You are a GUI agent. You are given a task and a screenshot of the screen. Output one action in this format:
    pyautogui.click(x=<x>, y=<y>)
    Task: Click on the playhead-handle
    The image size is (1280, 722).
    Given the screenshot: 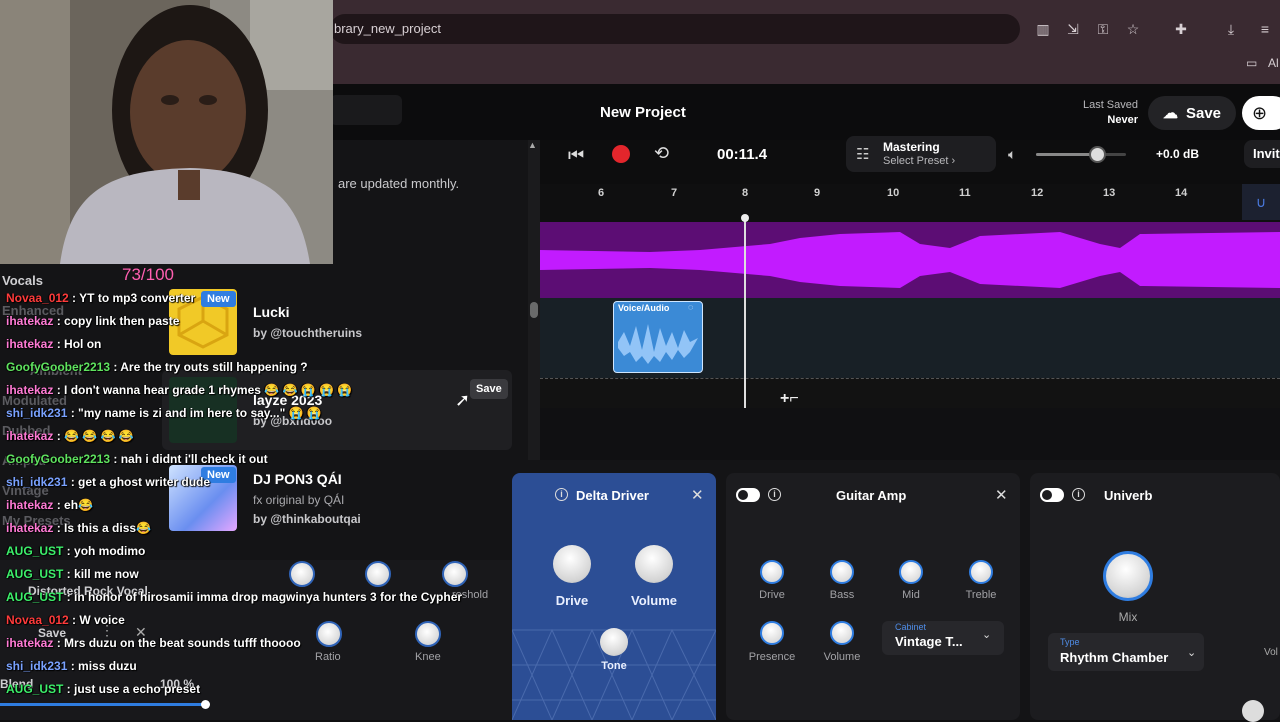 What is the action you would take?
    pyautogui.click(x=745, y=218)
    